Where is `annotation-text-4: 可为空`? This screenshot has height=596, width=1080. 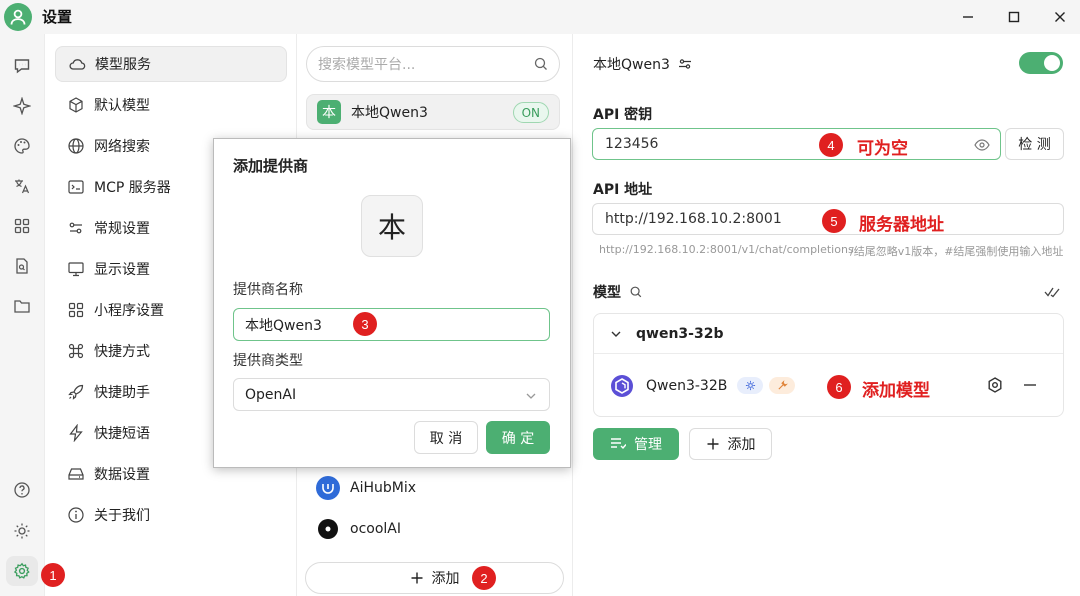 annotation-text-4: 可为空 is located at coordinates (882, 149).